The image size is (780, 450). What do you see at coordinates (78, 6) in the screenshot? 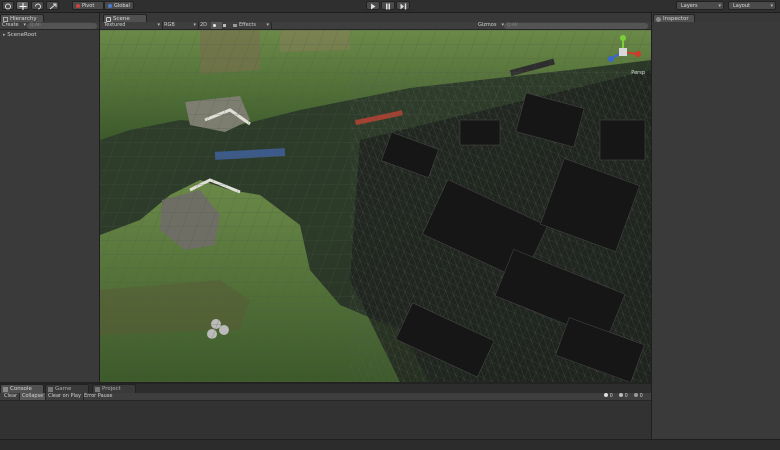
I see `pivot-icon` at bounding box center [78, 6].